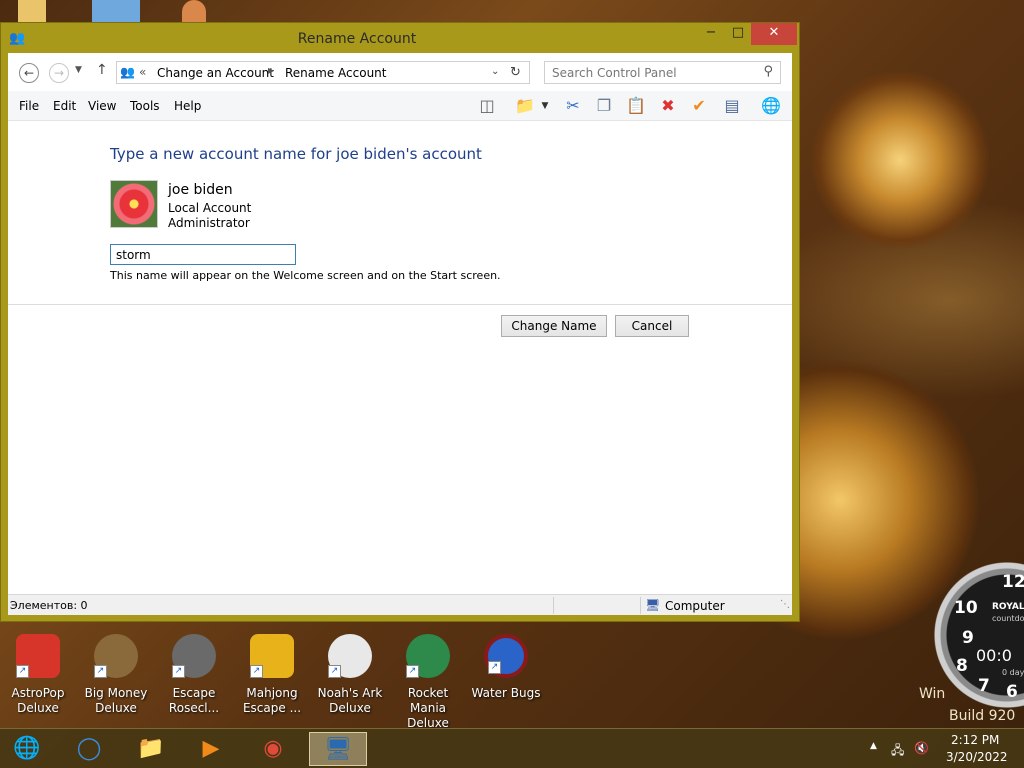 This screenshot has height=768, width=1024. I want to click on properties-icon: ▤, so click(732, 106).